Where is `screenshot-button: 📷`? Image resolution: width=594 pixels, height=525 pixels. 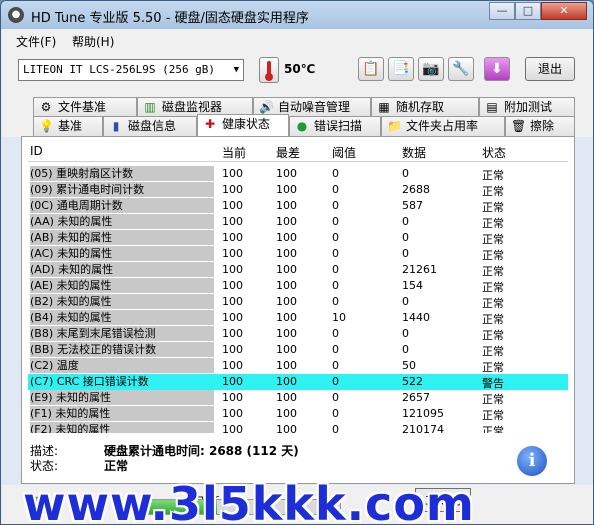 screenshot-button: 📷 is located at coordinates (431, 69).